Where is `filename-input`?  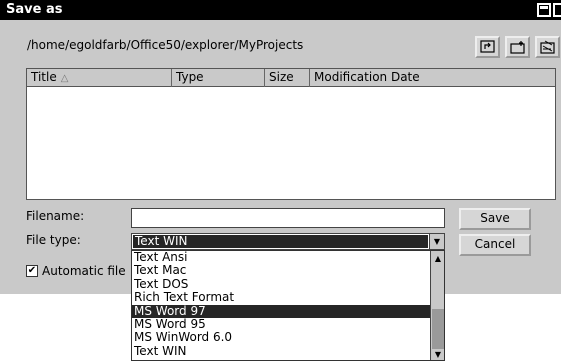
filename-input is located at coordinates (288, 218).